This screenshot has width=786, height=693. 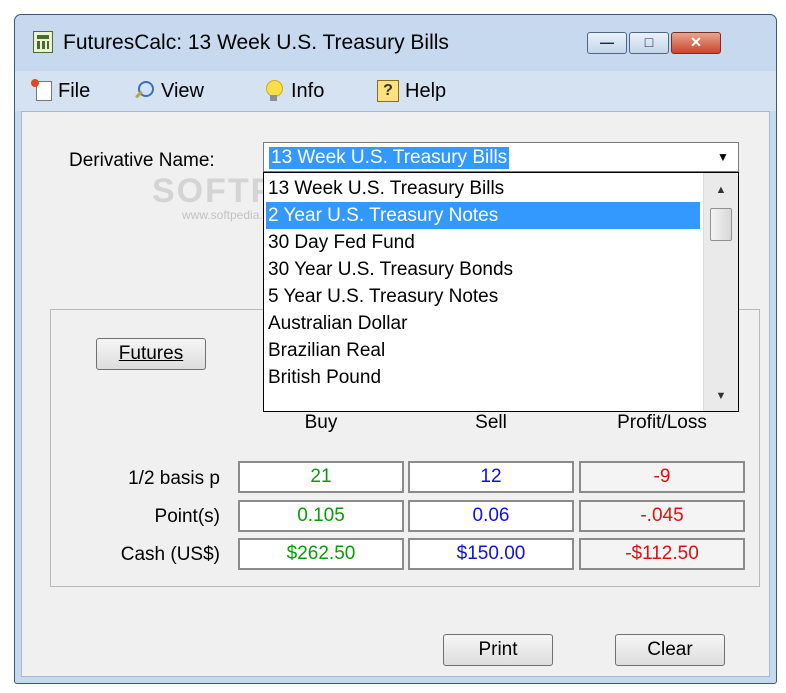 What do you see at coordinates (426, 90) in the screenshot?
I see `menu-help-label: Help` at bounding box center [426, 90].